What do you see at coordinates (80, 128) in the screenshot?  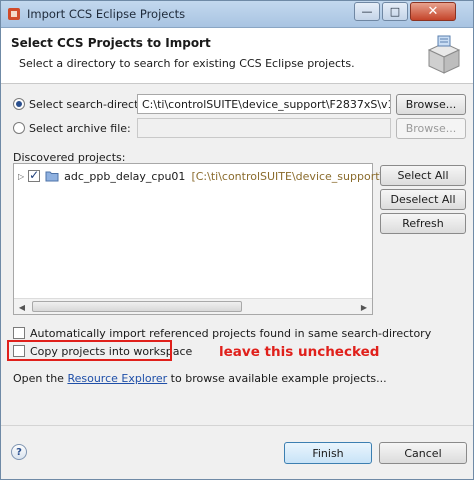 I see `archive-file-label: Select archive file:` at bounding box center [80, 128].